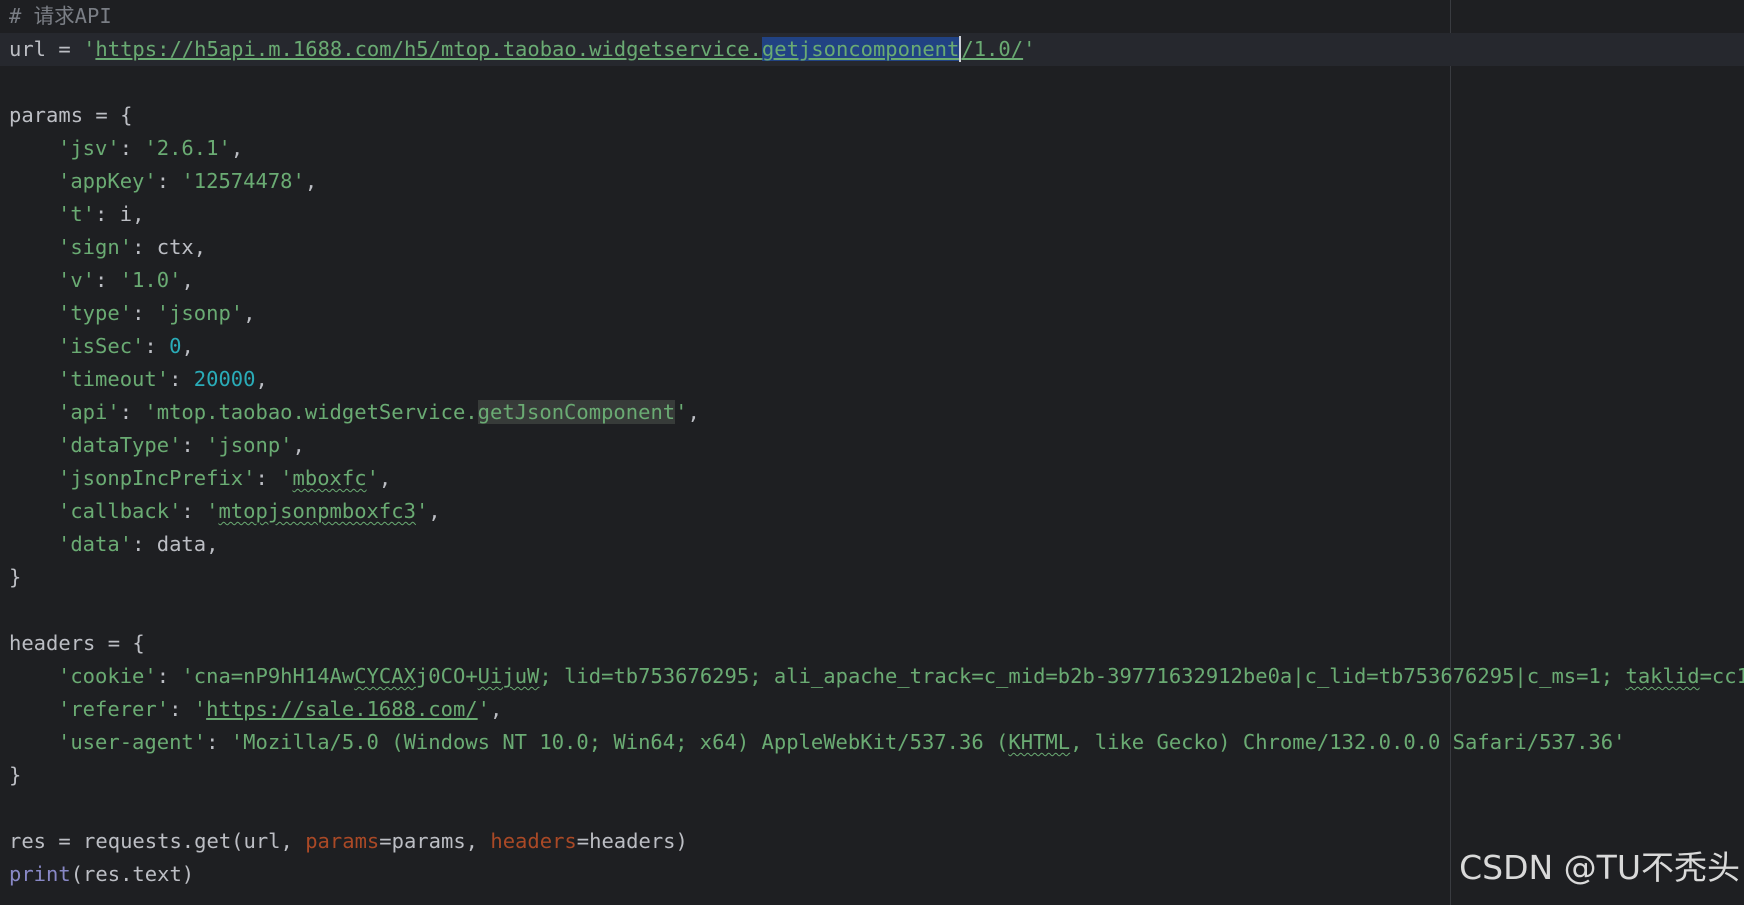 The width and height of the screenshot is (1744, 905). I want to click on code-line-referer: 'referer': 'https://sale.1688.com/',, so click(876, 709).